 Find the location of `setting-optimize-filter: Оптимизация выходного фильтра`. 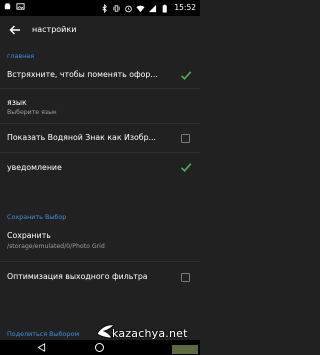

setting-optimize-filter: Оптимизация выходного фильтра is located at coordinates (100, 277).